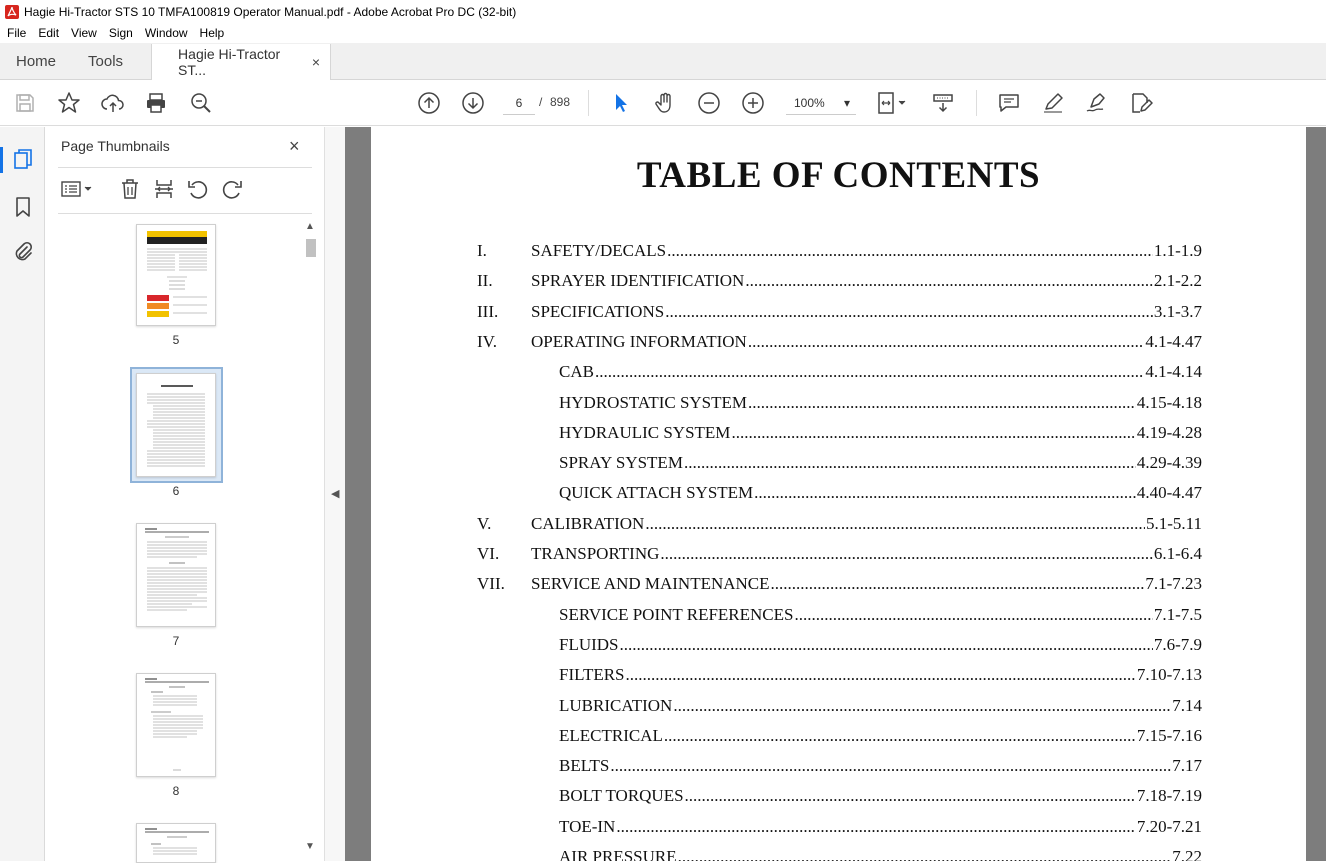 This screenshot has height=863, width=1326. Describe the element at coordinates (488, 553) in the screenshot. I see `toc-row-number: VI.` at that location.